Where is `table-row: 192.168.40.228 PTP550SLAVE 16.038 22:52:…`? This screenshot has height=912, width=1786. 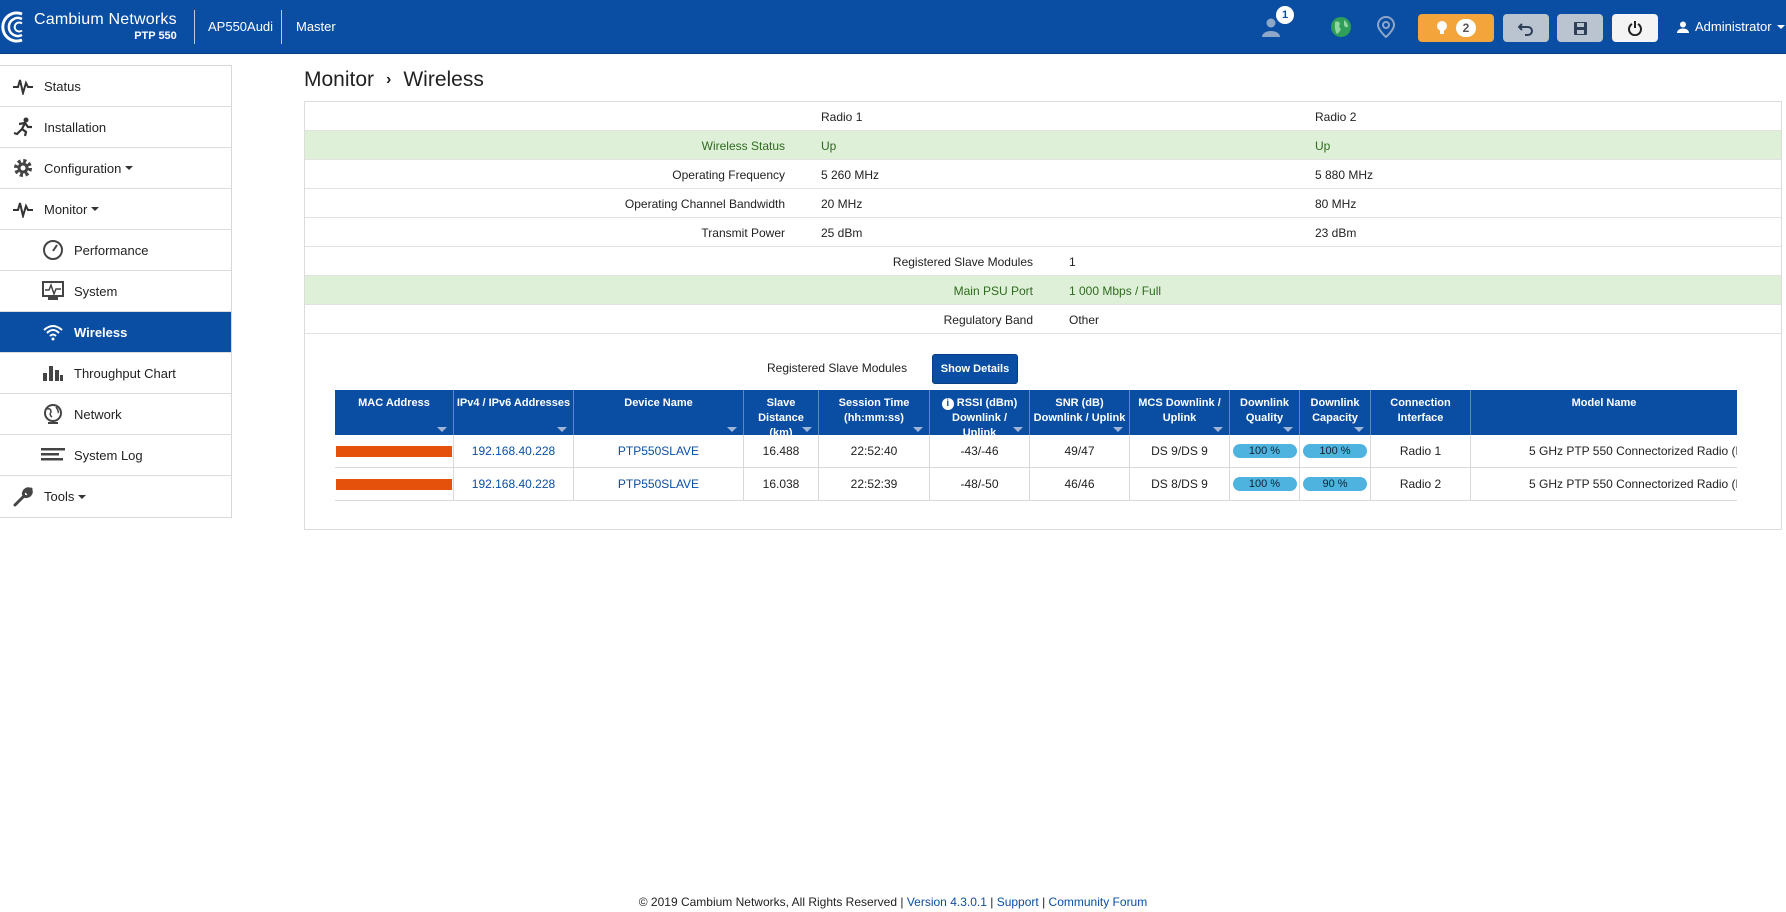 table-row: 192.168.40.228 PTP550SLAVE 16.038 22:52:… is located at coordinates (1036, 484).